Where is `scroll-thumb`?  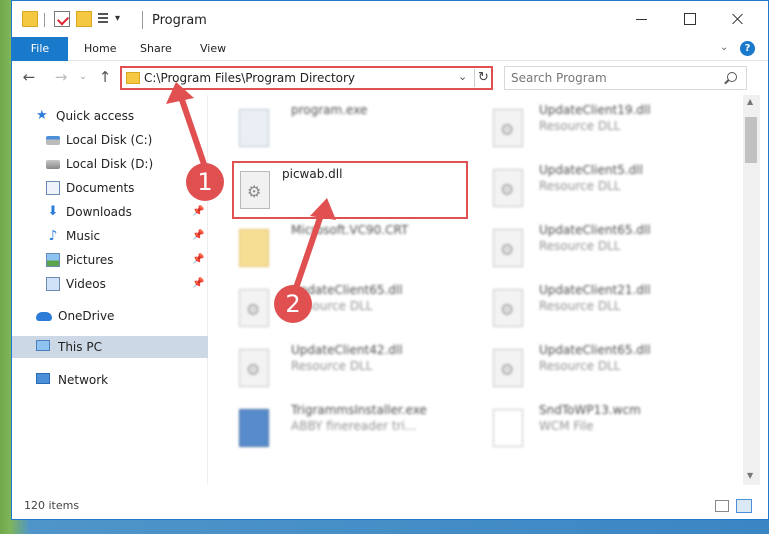
scroll-thumb is located at coordinates (751, 140).